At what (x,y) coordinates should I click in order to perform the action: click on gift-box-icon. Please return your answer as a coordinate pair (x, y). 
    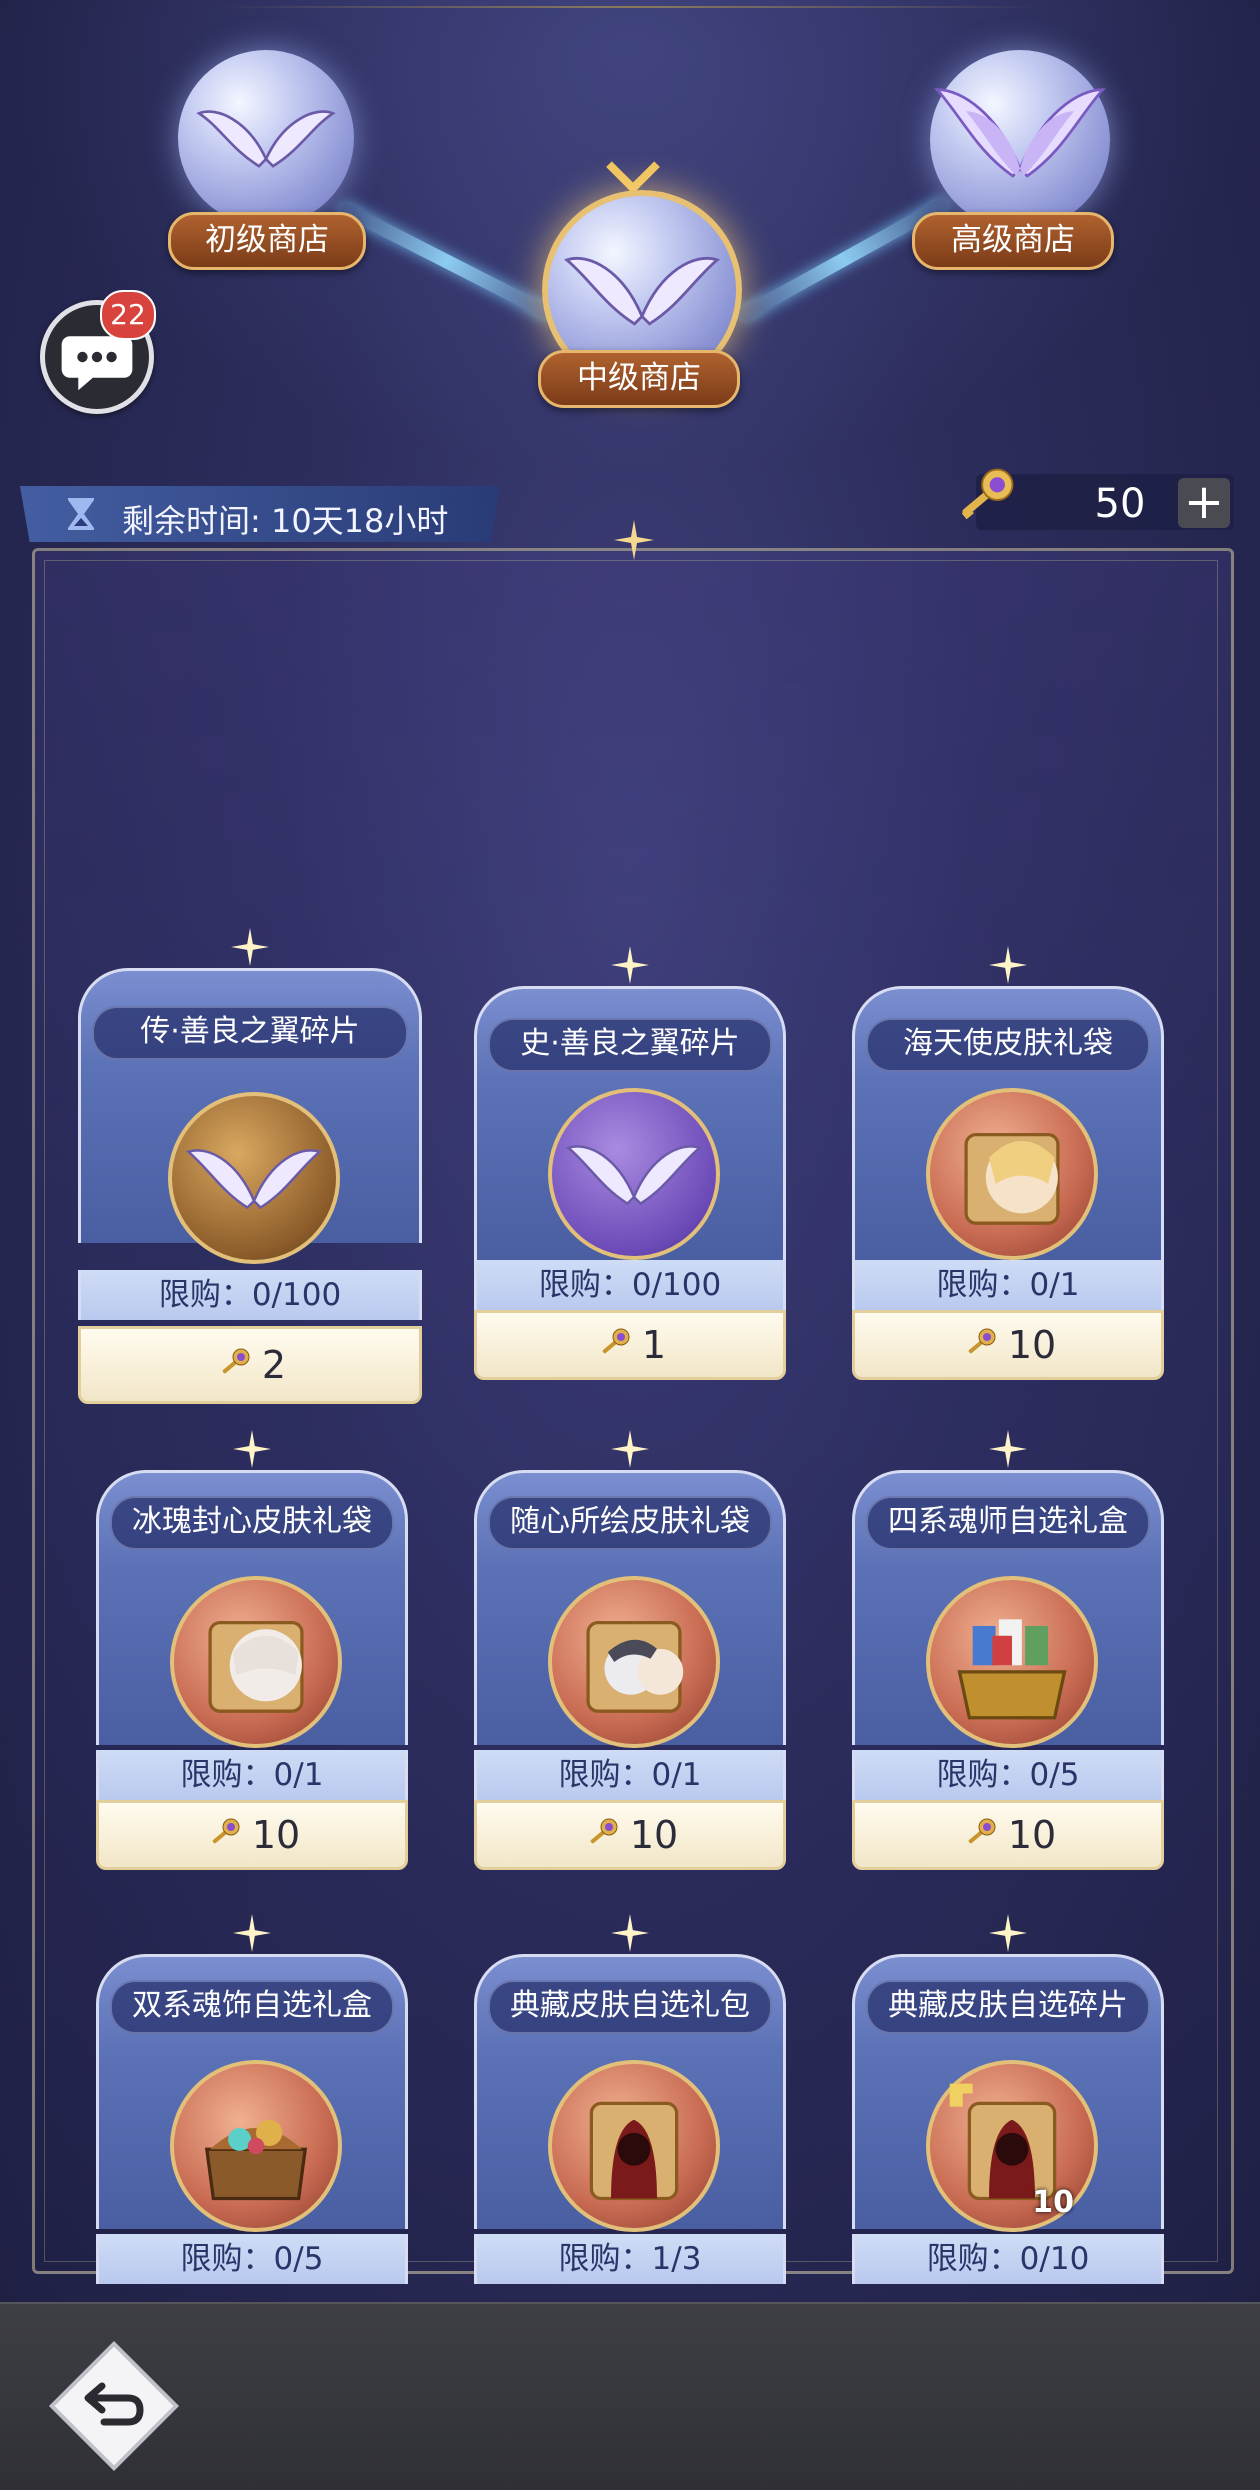
    Looking at the image, I should click on (1012, 1662).